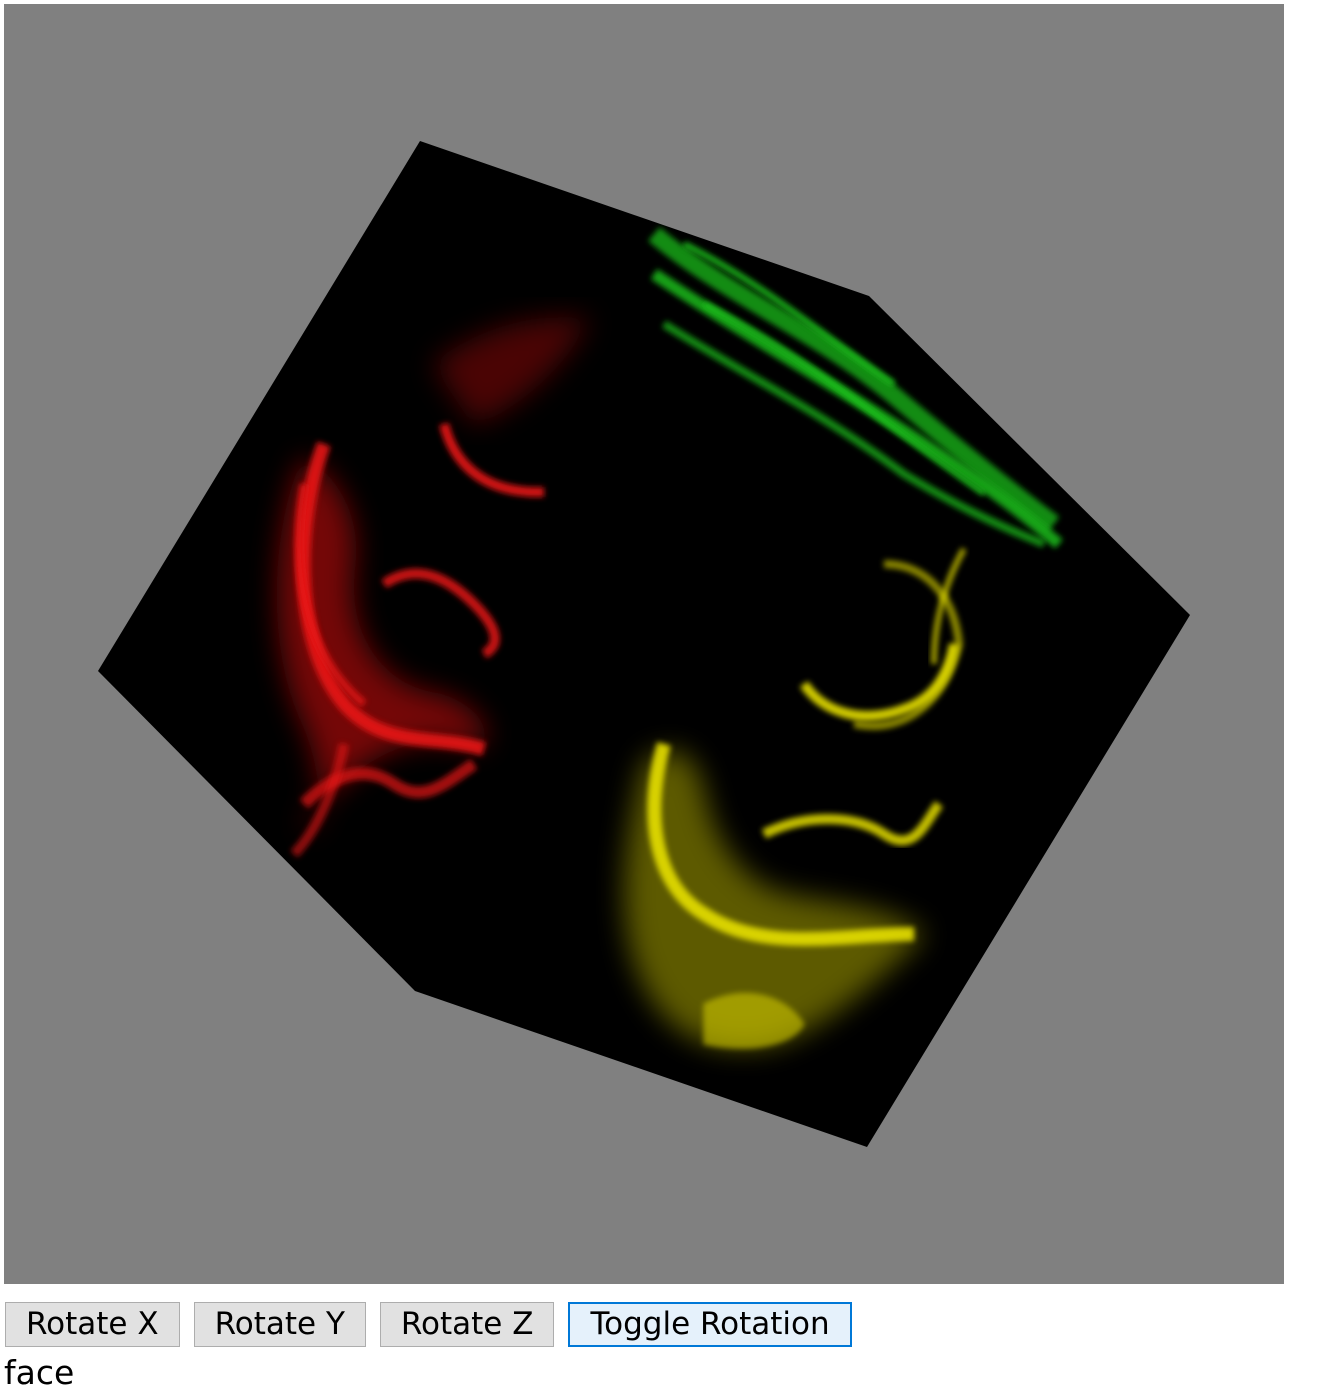  Describe the element at coordinates (92, 1324) in the screenshot. I see `rotate-x-button: Rotate X` at that location.